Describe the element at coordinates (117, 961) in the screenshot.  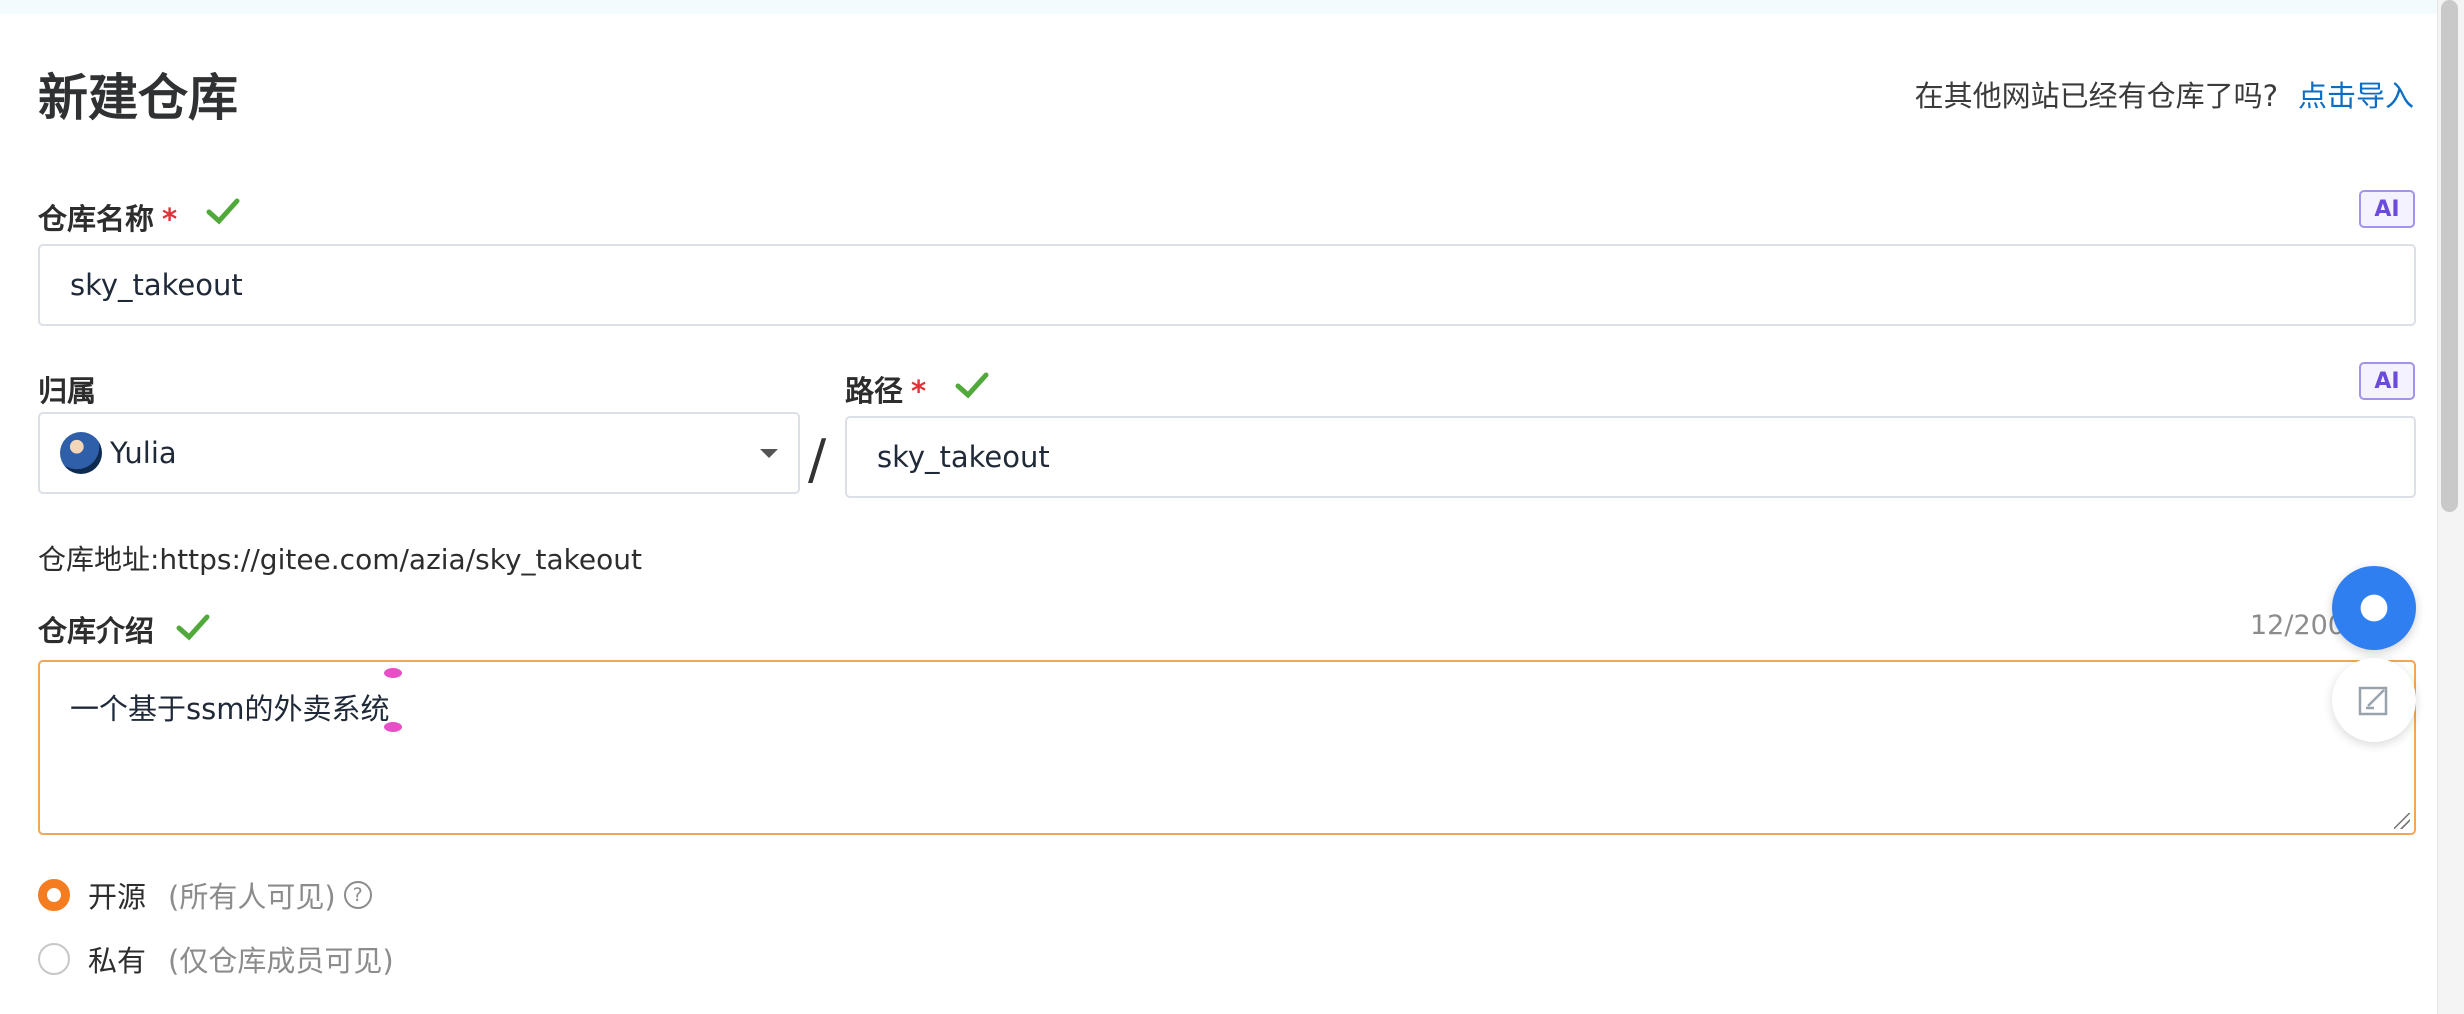
I see `private-label: 私有` at that location.